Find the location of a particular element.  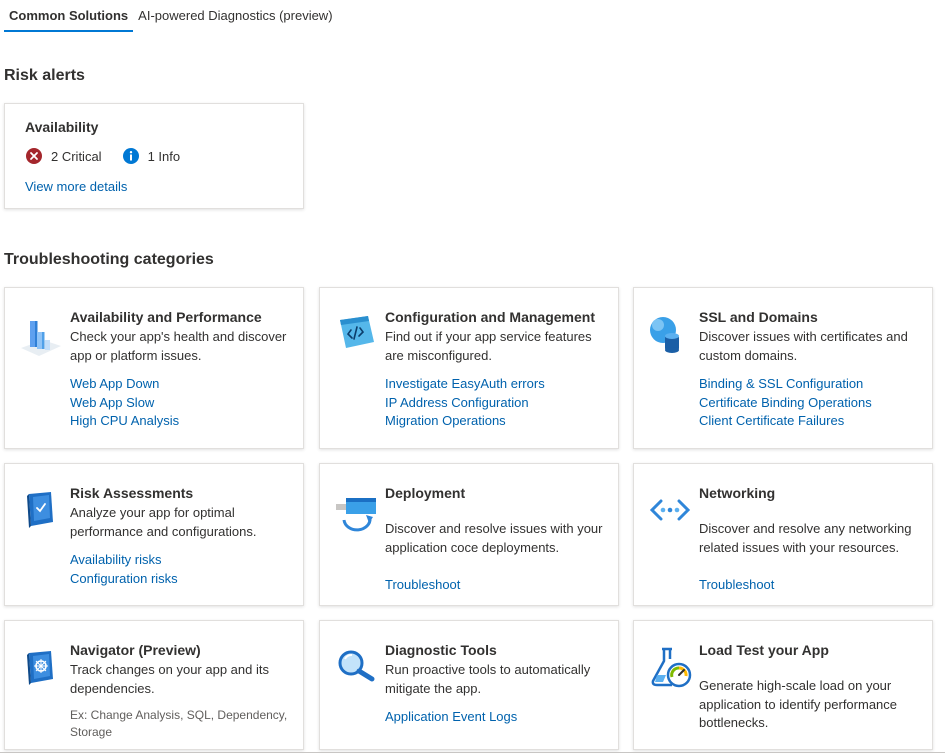

category-title: Load Test your App is located at coordinates (764, 650).